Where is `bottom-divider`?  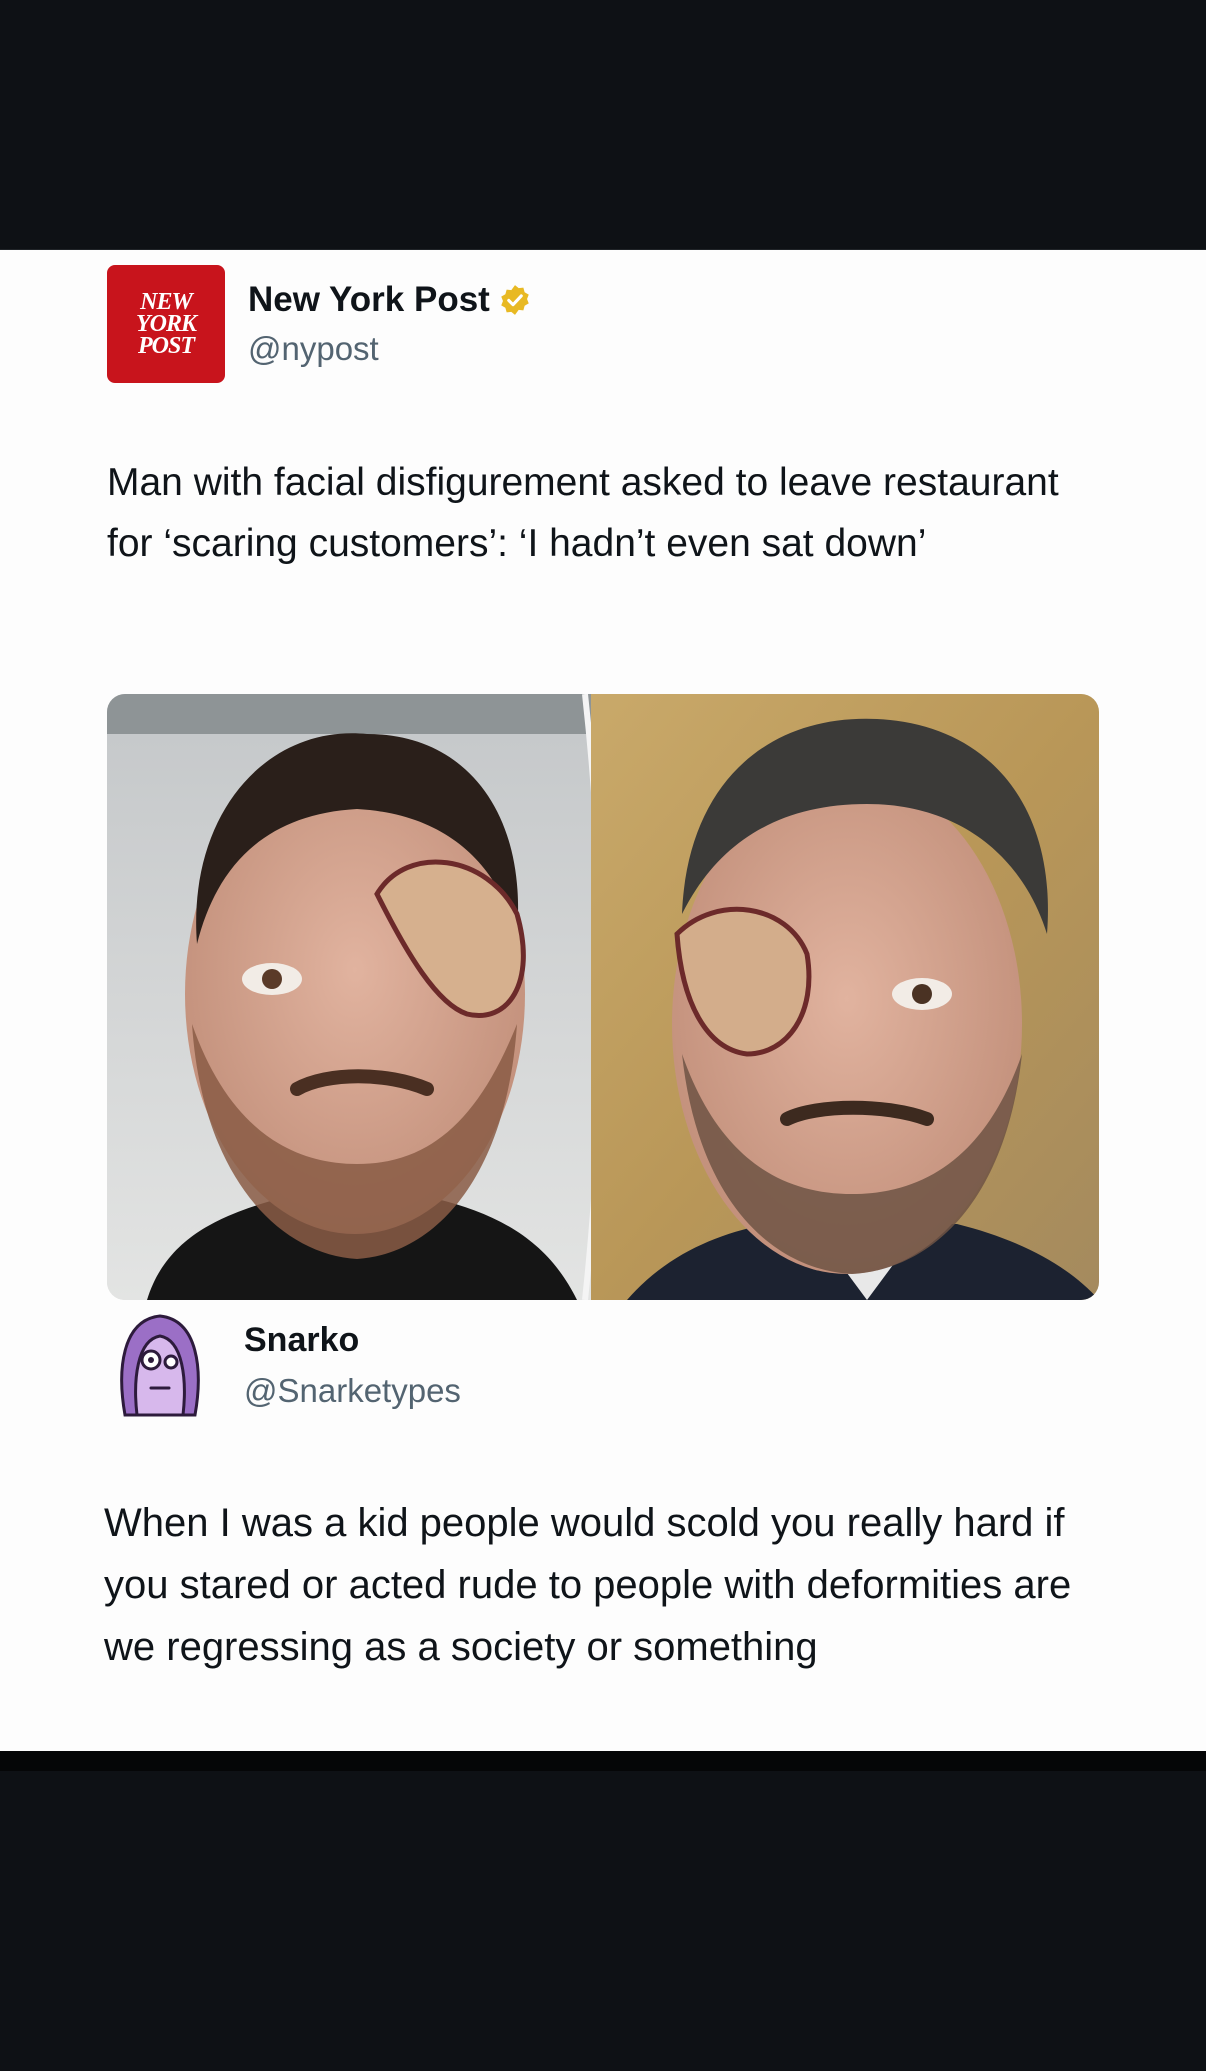
bottom-divider is located at coordinates (603, 1761).